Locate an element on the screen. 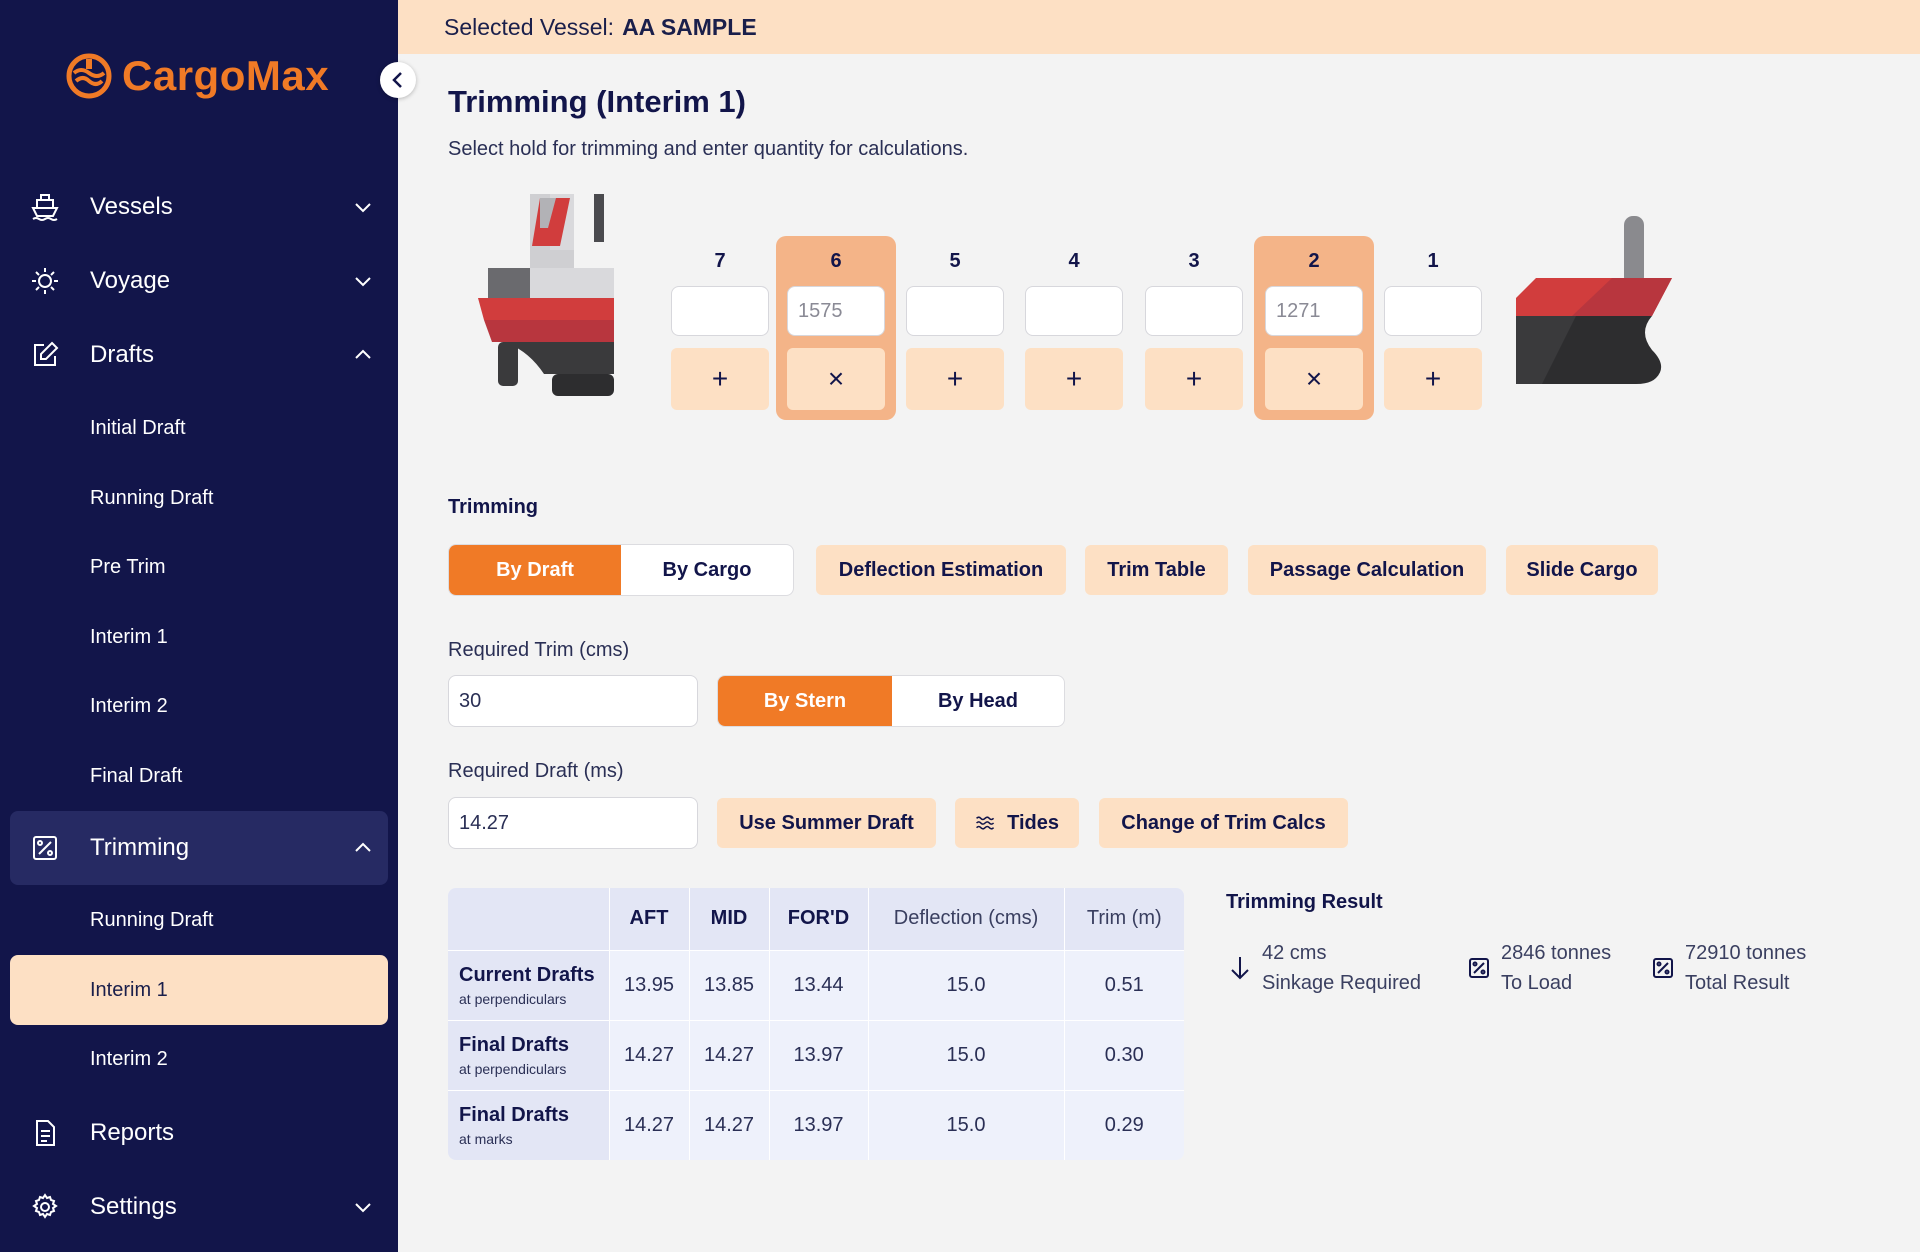  chevron-up-icon is located at coordinates (363, 847).